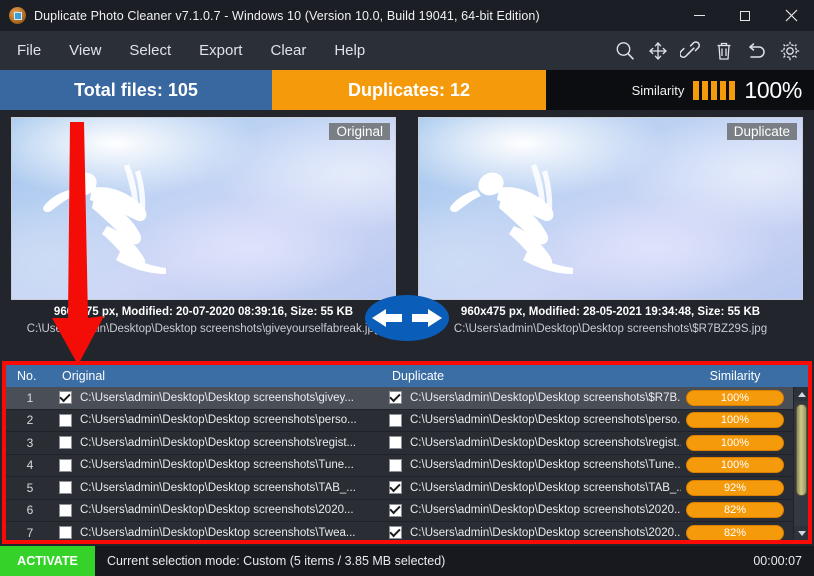 Image resolution: width=814 pixels, height=576 pixels. What do you see at coordinates (104, 219) in the screenshot?
I see `fairy-silhouette` at bounding box center [104, 219].